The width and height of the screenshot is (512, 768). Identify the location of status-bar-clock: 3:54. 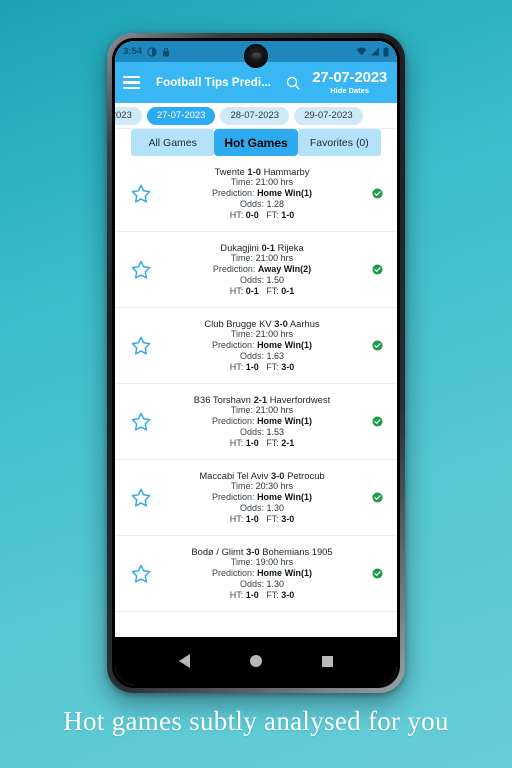
(133, 51).